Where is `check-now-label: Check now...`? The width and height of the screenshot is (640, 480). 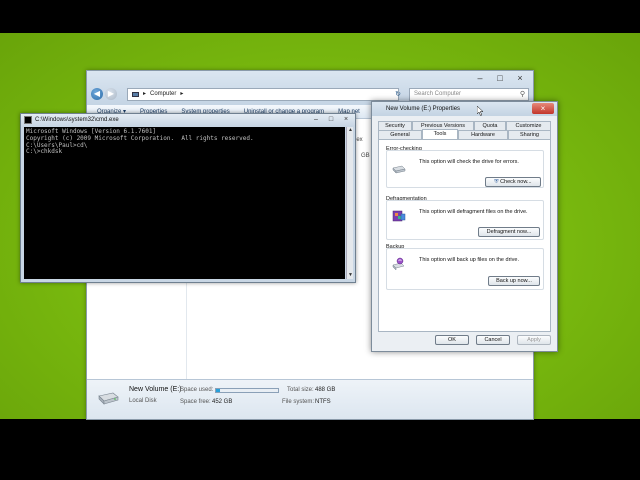 check-now-label: Check now... is located at coordinates (516, 182).